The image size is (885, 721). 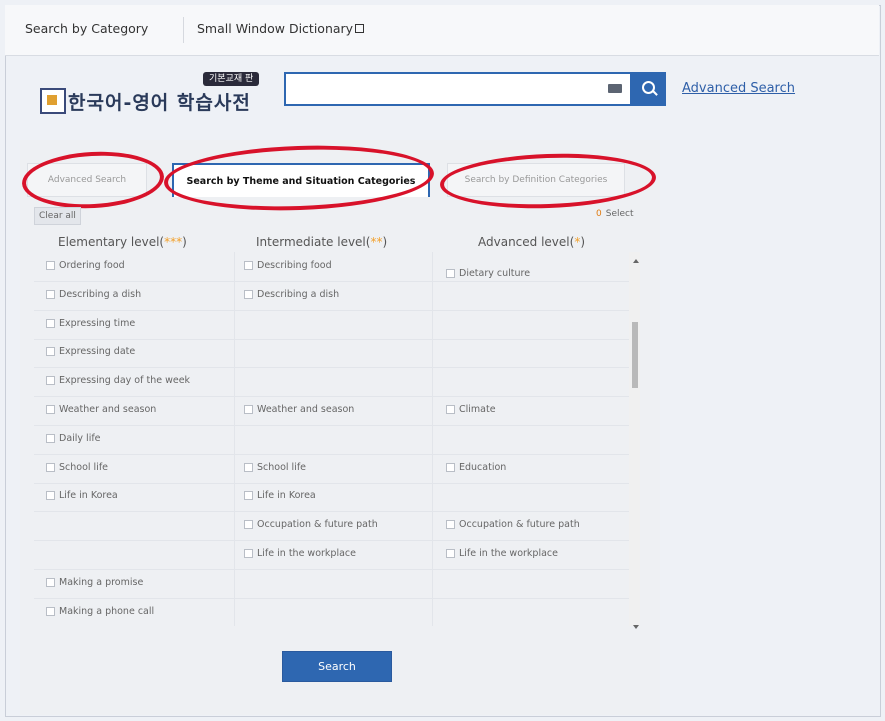 I want to click on nav-divider, so click(x=183, y=30).